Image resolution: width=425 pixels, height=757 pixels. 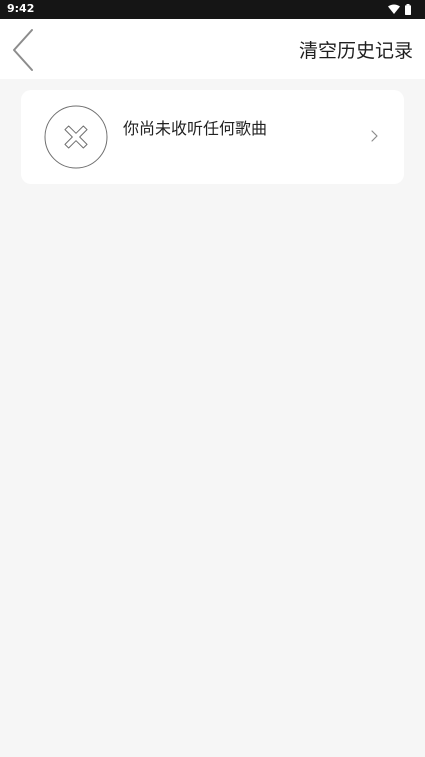 What do you see at coordinates (356, 51) in the screenshot?
I see `clear-history-button: 清空历史记录` at bounding box center [356, 51].